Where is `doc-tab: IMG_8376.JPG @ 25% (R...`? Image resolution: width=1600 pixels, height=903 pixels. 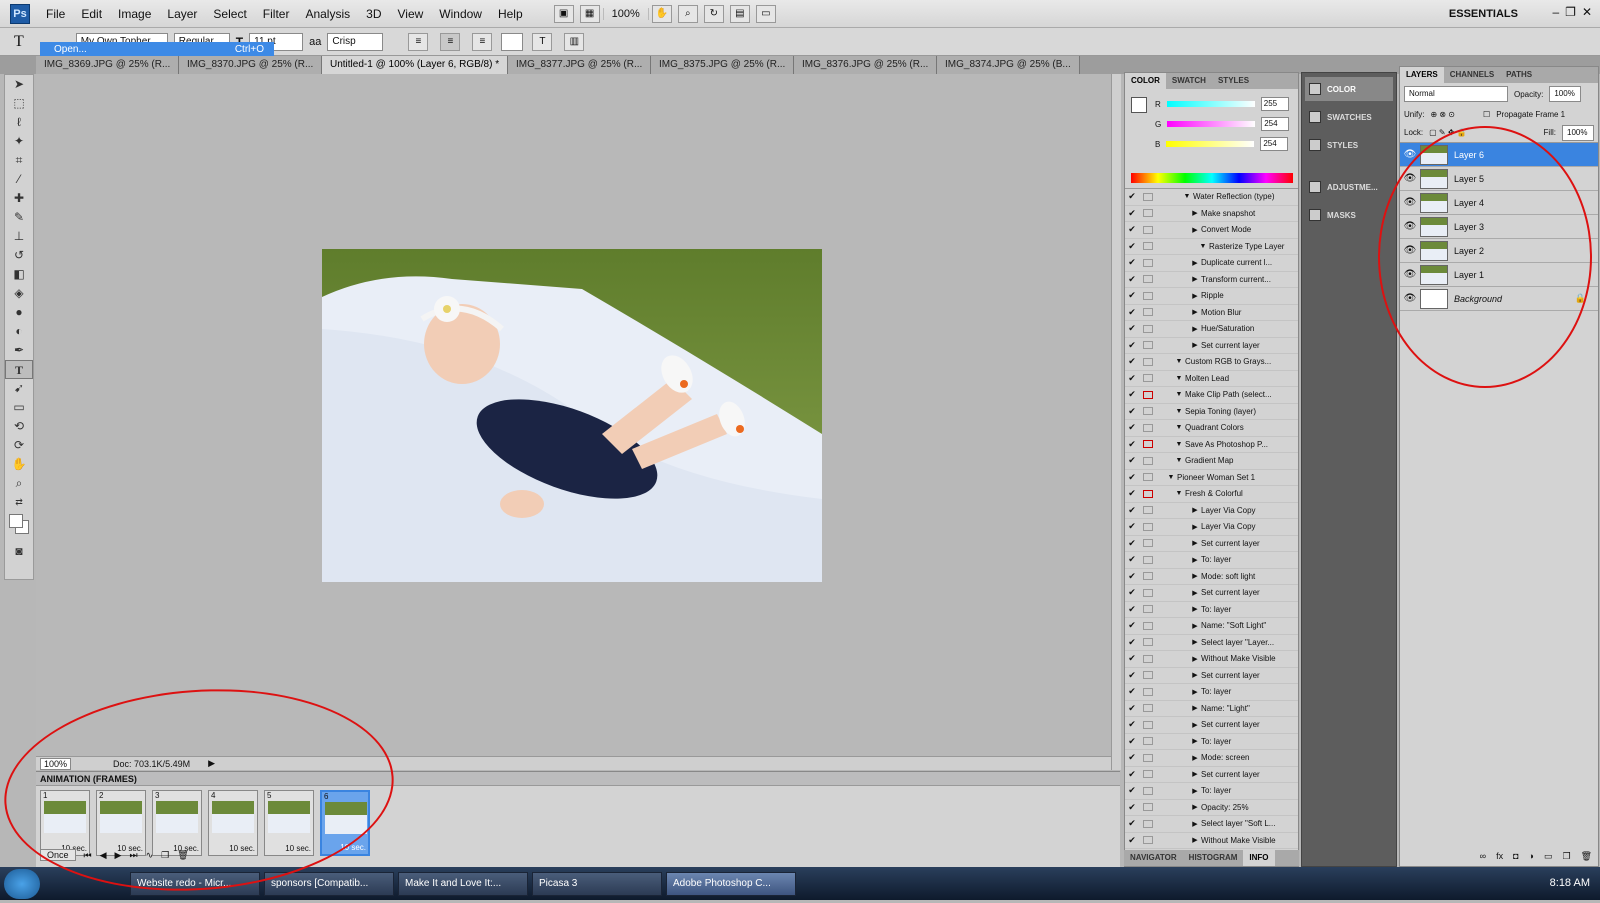 doc-tab: IMG_8376.JPG @ 25% (R... is located at coordinates (865, 65).